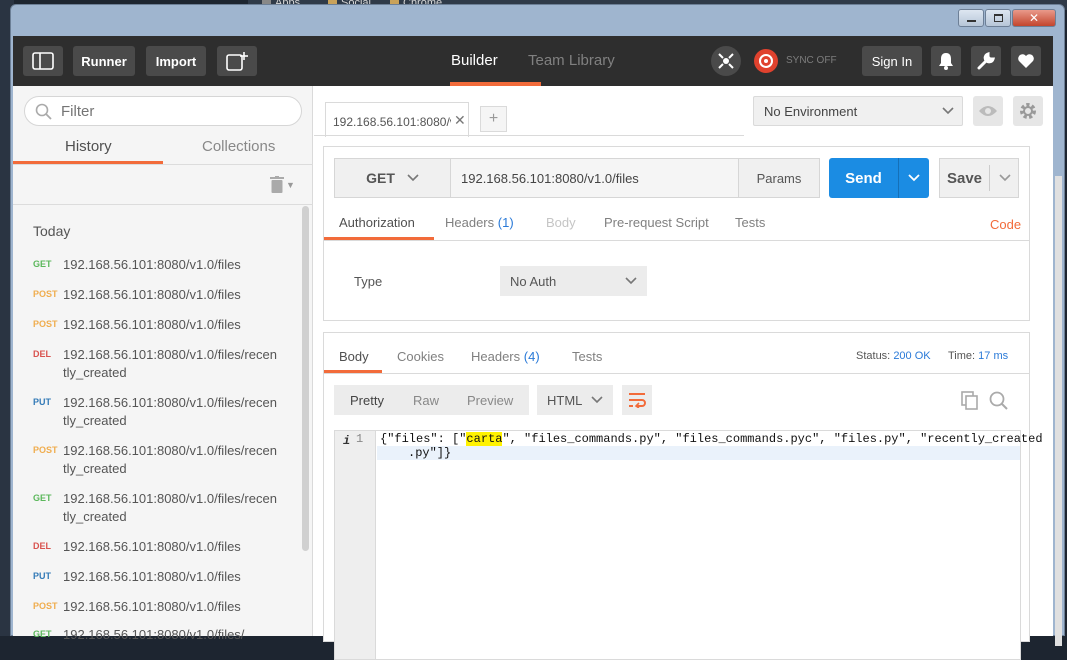 The image size is (1067, 660). What do you see at coordinates (420, 356) in the screenshot?
I see `tab-cookies: Cookies` at bounding box center [420, 356].